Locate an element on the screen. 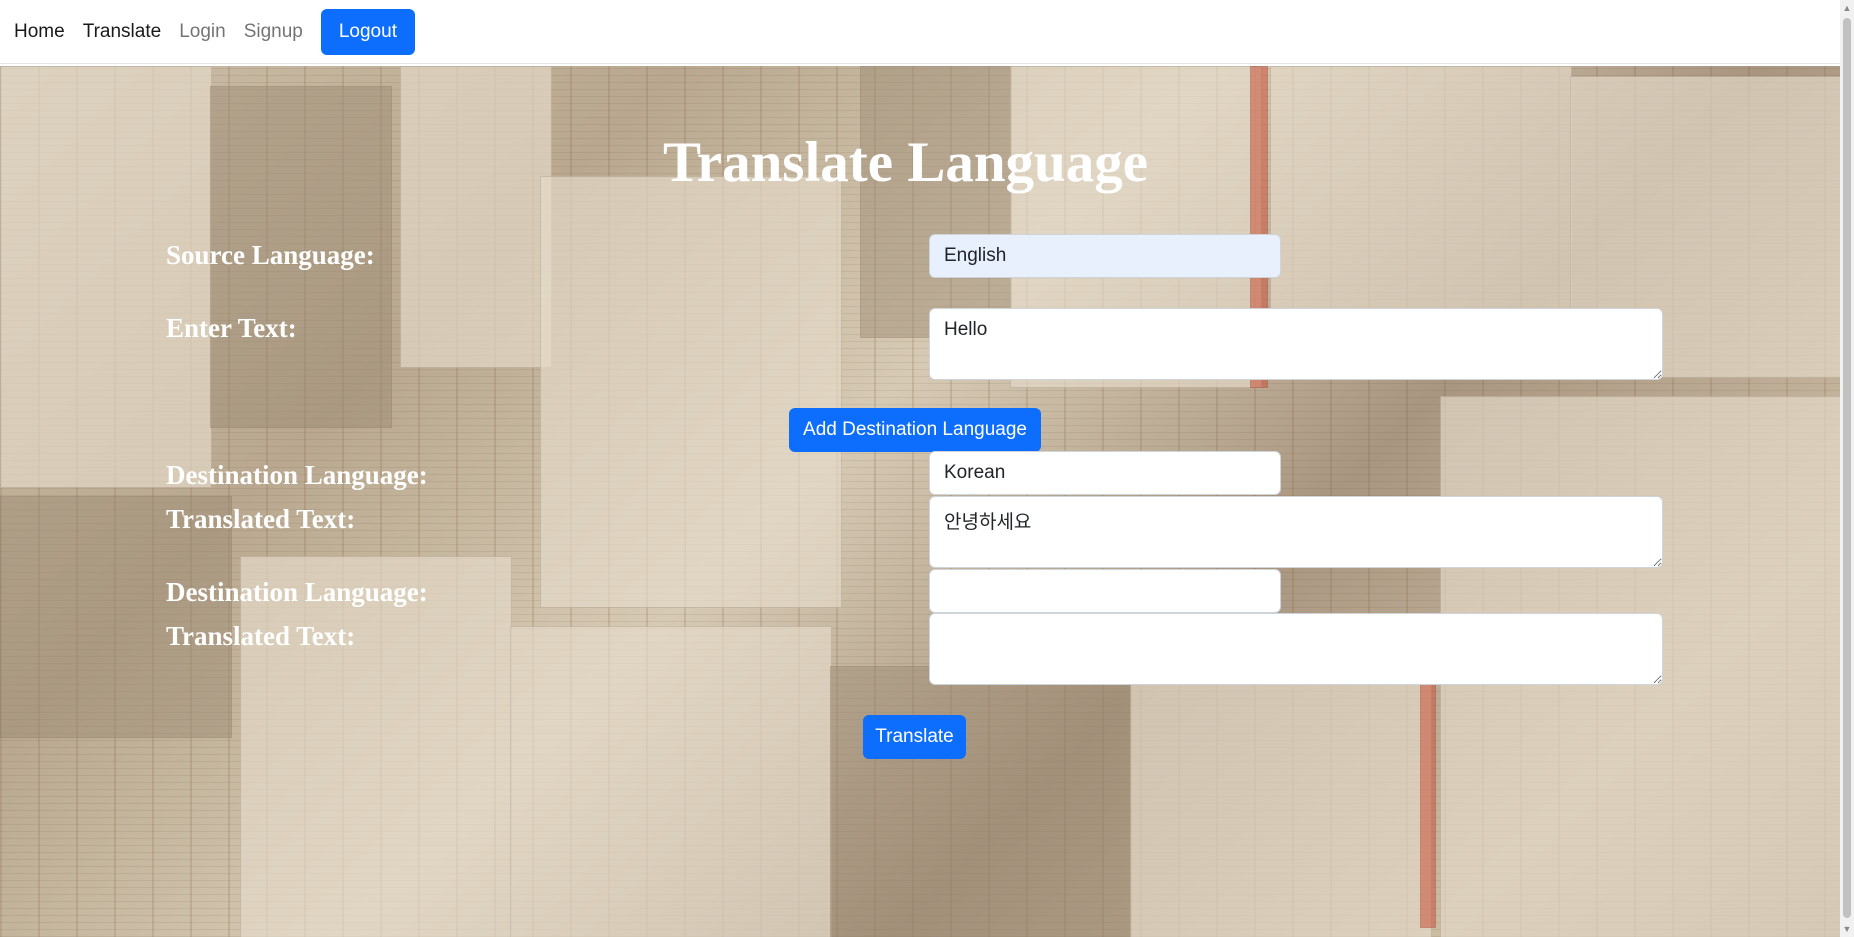  add-destination-language-button: Add Destination Language is located at coordinates (915, 430).